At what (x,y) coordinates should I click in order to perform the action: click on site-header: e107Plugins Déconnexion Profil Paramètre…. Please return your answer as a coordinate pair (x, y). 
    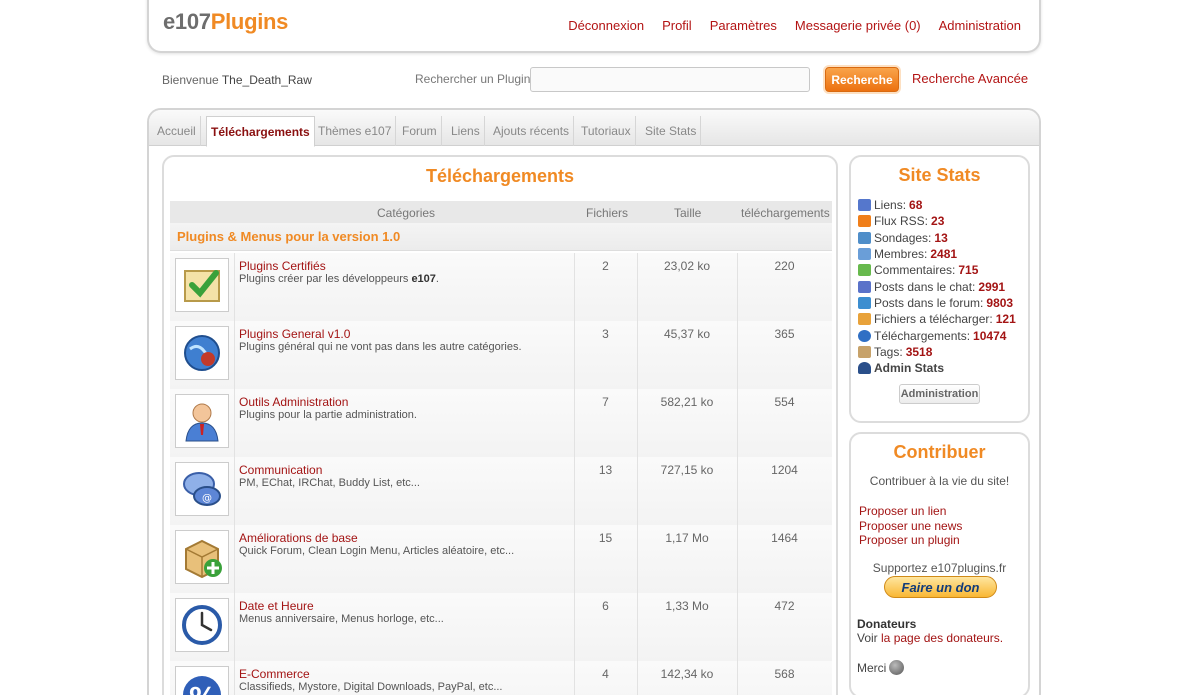
    Looking at the image, I should click on (594, 26).